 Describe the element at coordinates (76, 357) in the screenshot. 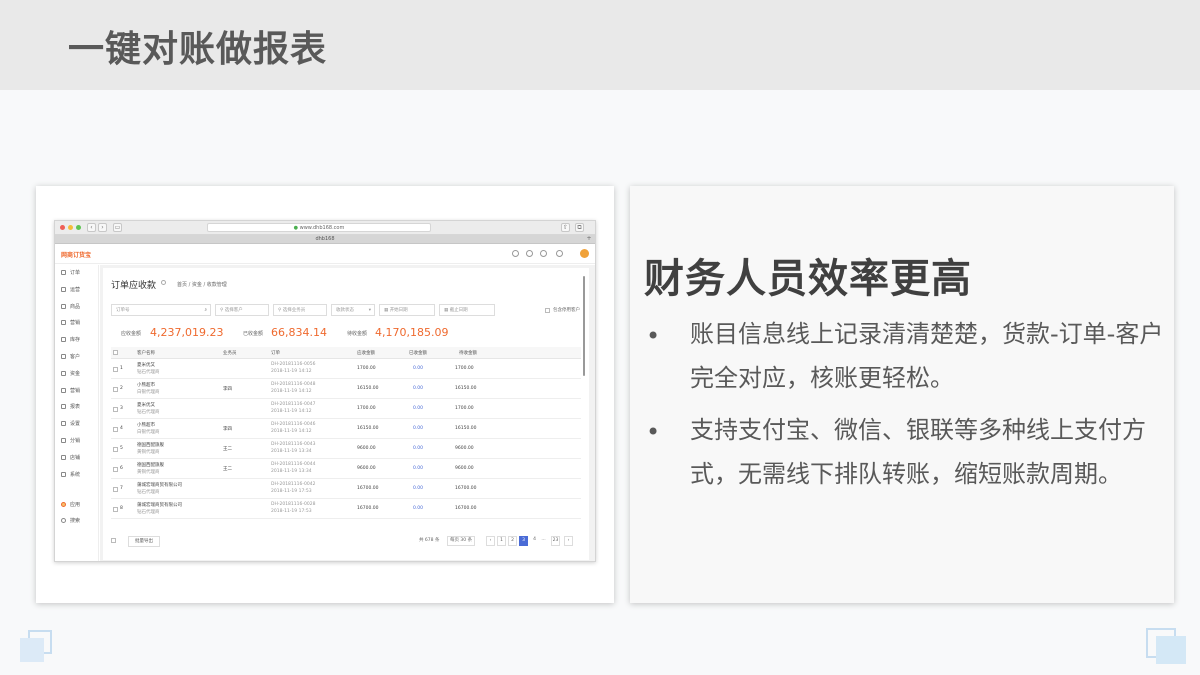

I see `sidebar-item: 客户` at that location.